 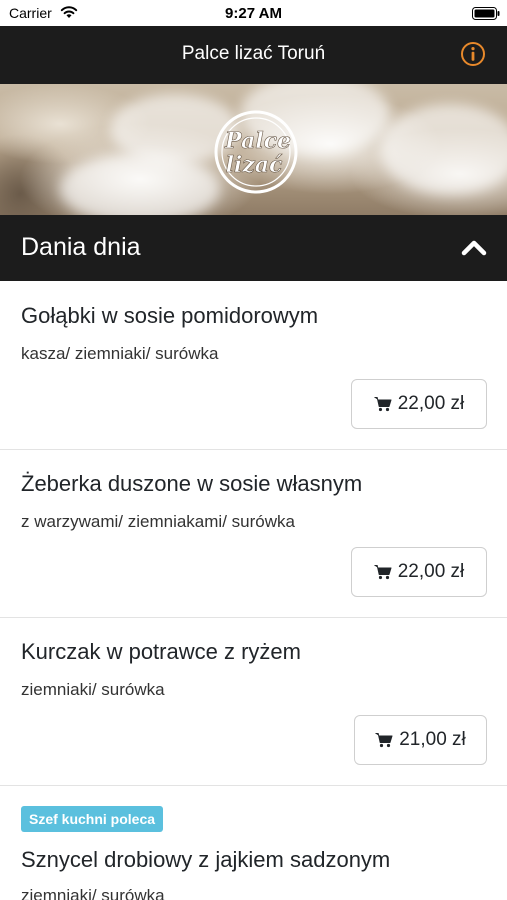 I want to click on dish-description: z warzywami/ ziemniakami/ surówka, so click(x=158, y=521).